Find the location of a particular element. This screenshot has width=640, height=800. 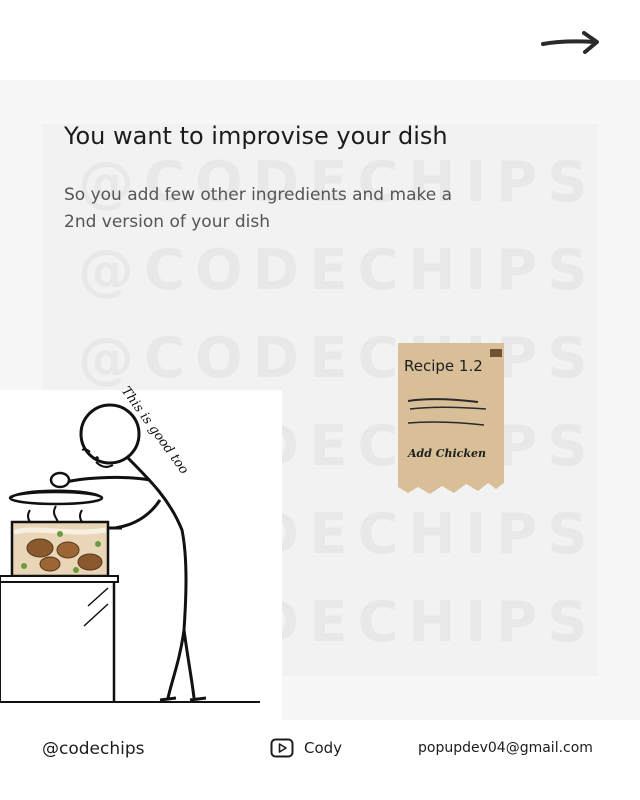

play-icon is located at coordinates (282, 748).